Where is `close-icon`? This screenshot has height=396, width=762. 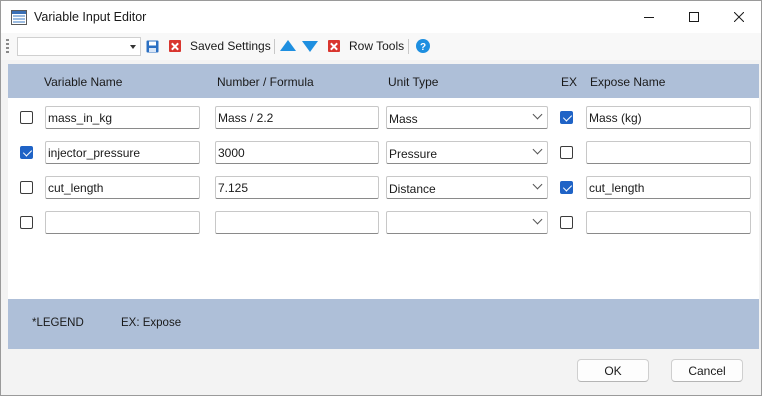
close-icon is located at coordinates (739, 17).